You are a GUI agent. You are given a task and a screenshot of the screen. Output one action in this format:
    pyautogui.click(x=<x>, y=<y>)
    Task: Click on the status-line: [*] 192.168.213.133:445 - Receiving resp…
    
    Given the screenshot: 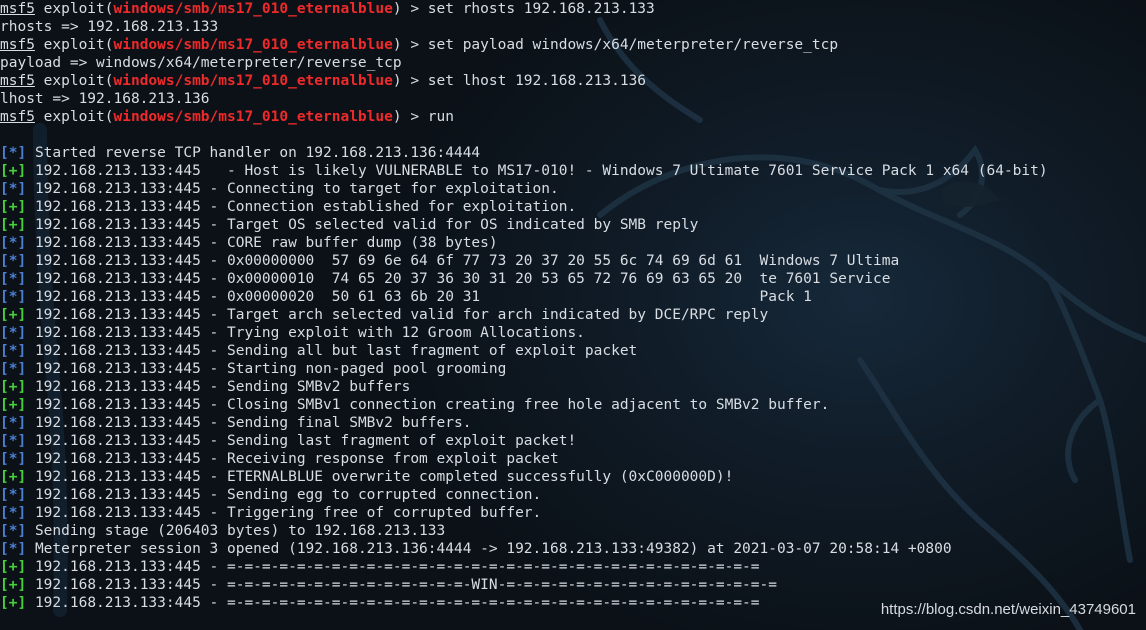 What is the action you would take?
    pyautogui.click(x=524, y=459)
    